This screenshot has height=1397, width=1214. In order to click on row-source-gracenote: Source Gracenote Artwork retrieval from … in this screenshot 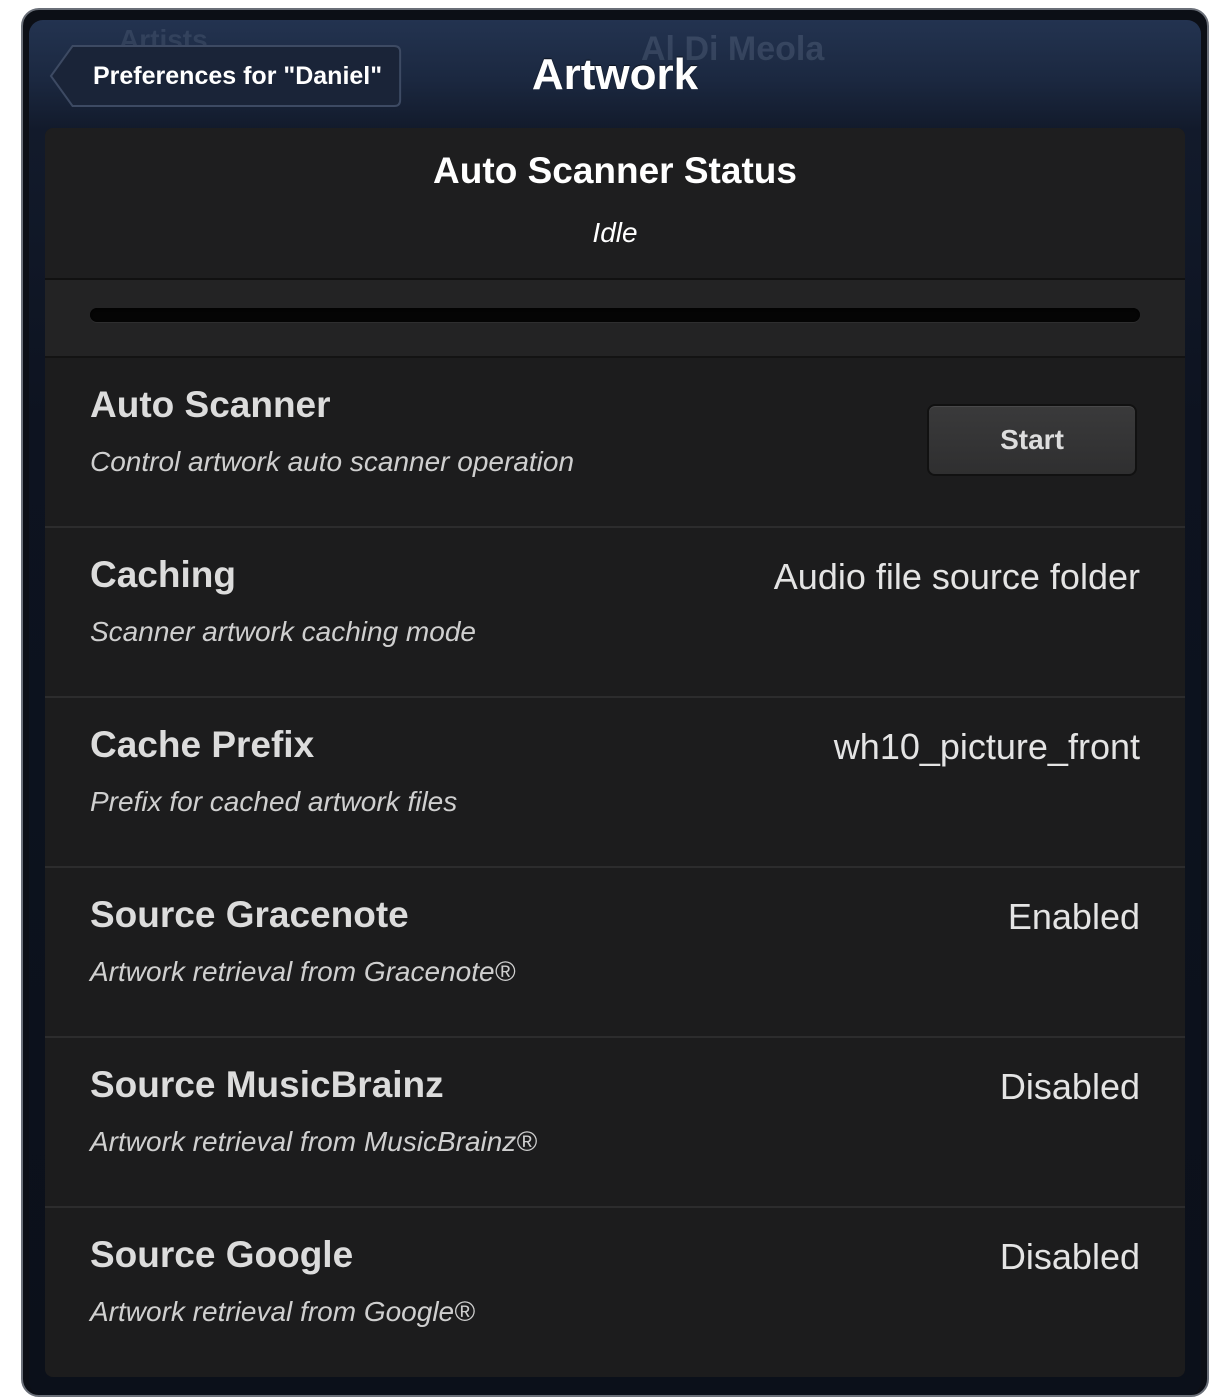, I will do `click(615, 953)`.